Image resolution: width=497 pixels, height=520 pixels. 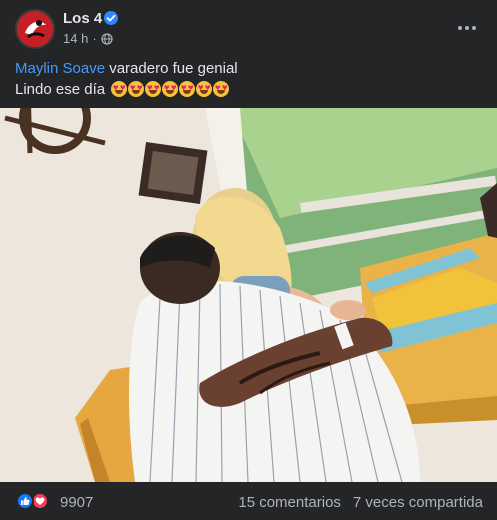 What do you see at coordinates (289, 502) in the screenshot?
I see `comments-count: 15 comentarios` at bounding box center [289, 502].